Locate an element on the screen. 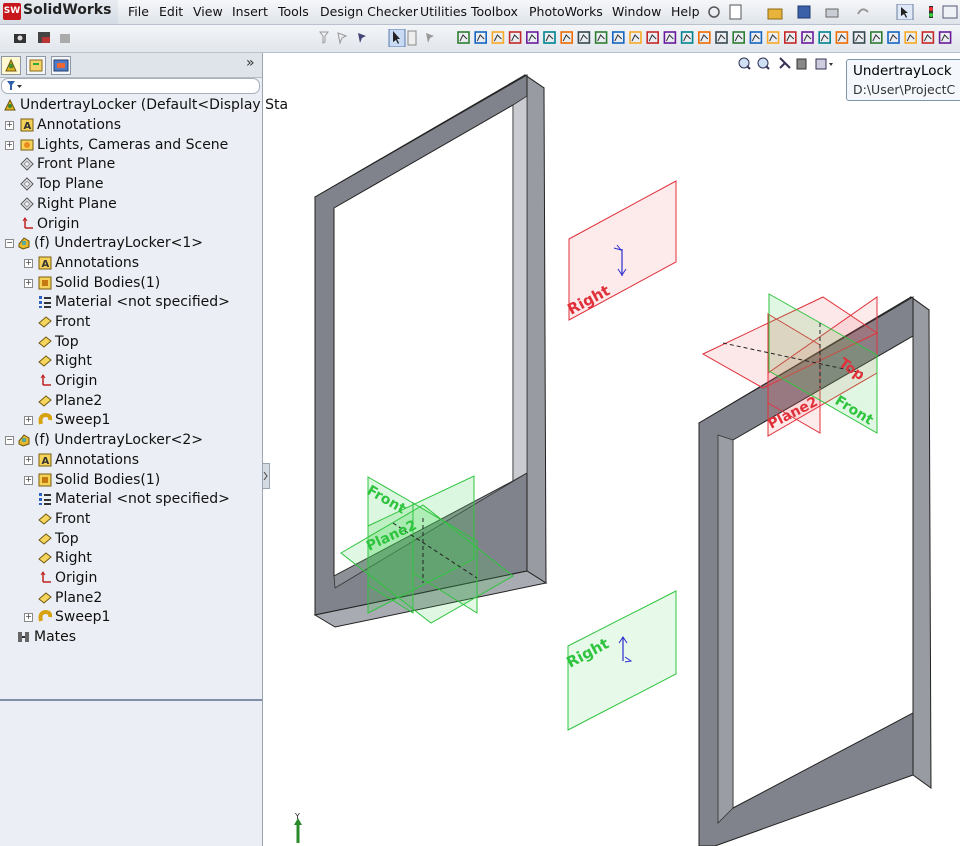 This screenshot has height=846, width=960. menu-window: Window is located at coordinates (636, 11).